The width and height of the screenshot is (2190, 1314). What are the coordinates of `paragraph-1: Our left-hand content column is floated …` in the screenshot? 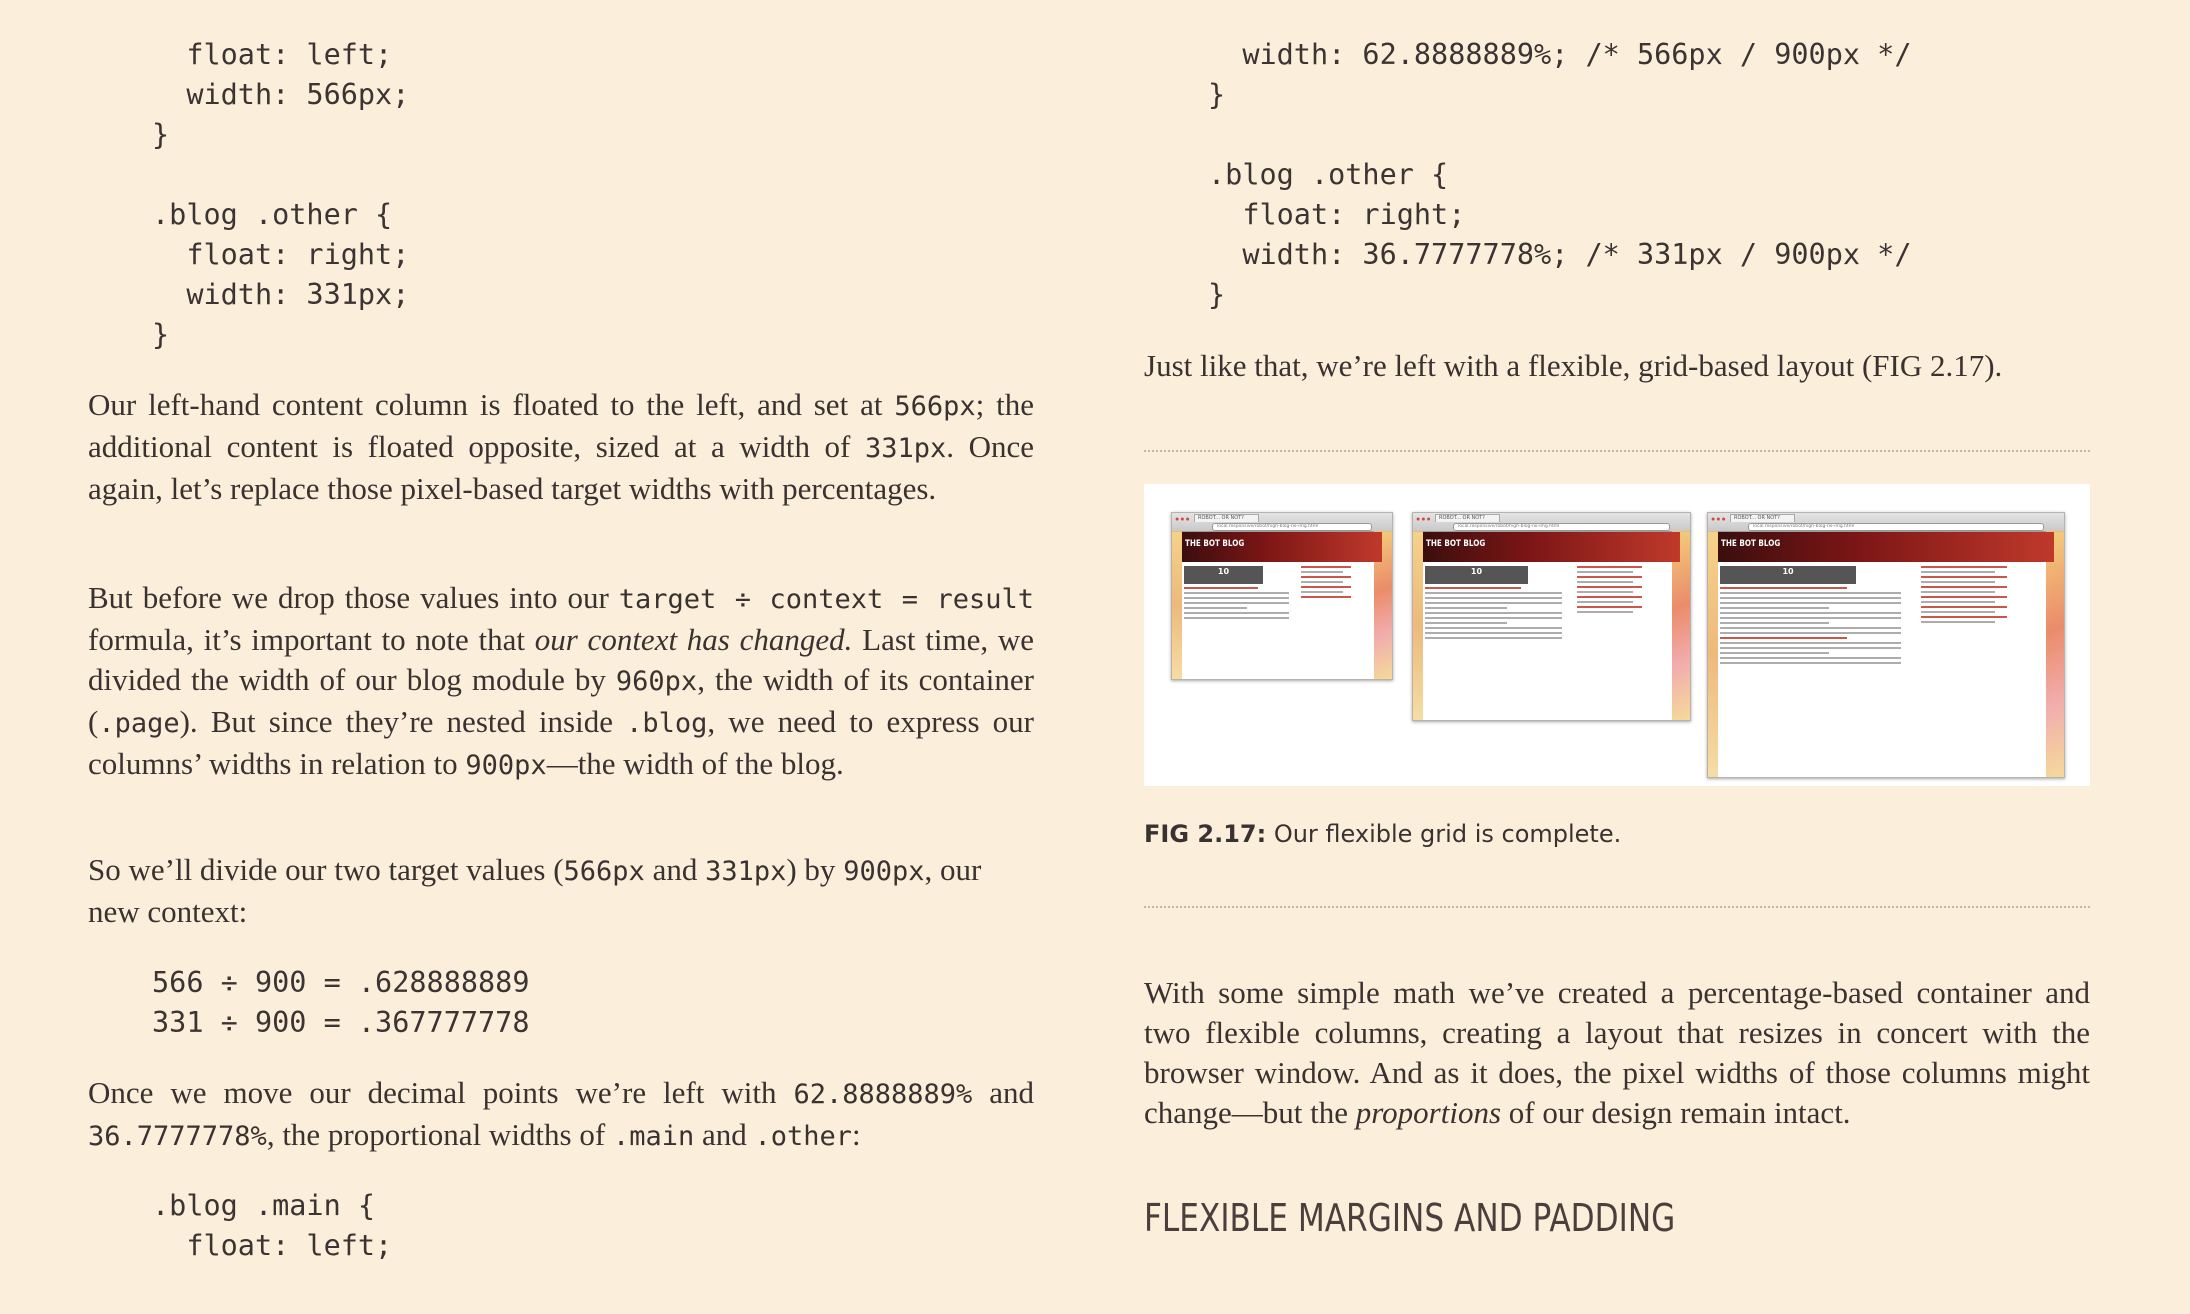 It's located at (561, 446).